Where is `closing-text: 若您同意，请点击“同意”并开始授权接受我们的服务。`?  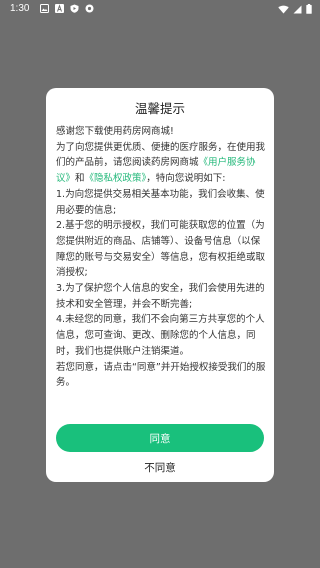
closing-text: 若您同意，请点击“同意”并开始授权接受我们的服务。 is located at coordinates (161, 375).